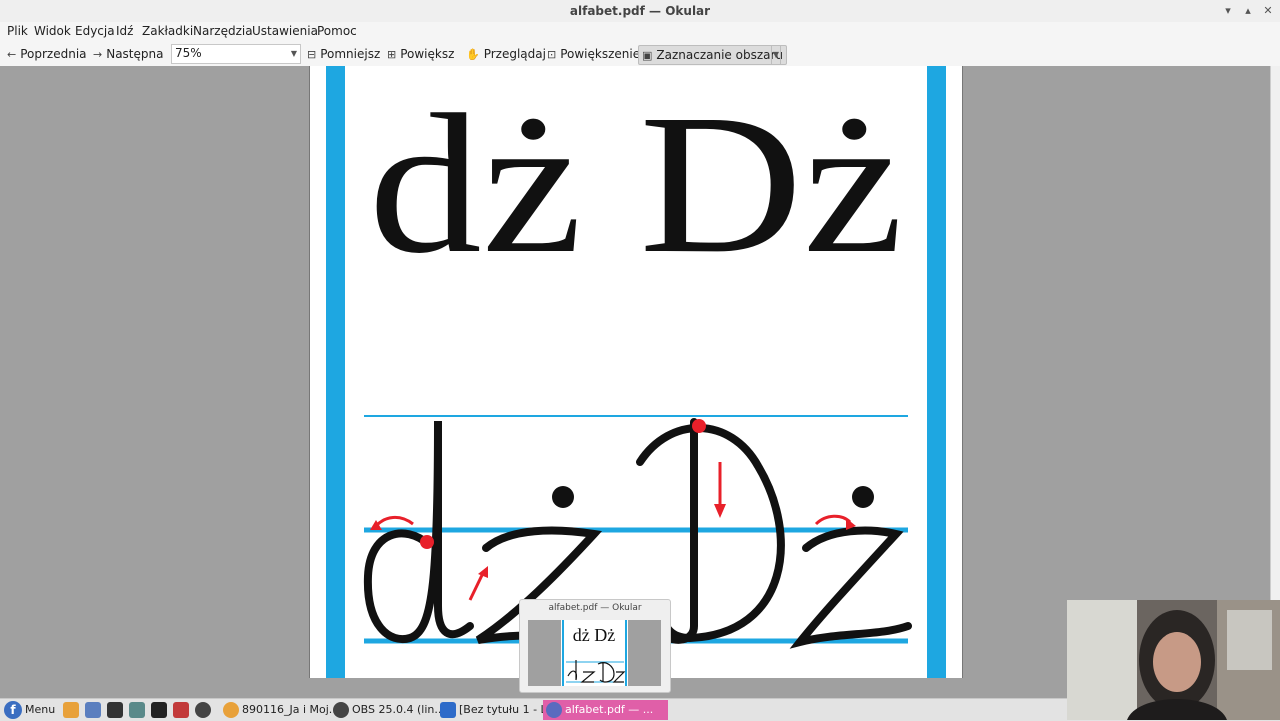 Image resolution: width=1280 pixels, height=721 pixels. Describe the element at coordinates (98, 54) in the screenshot. I see `arrow-right-icon: →` at that location.